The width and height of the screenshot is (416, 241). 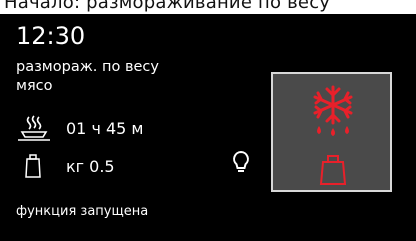 I want to click on defrost-mode-tile, so click(x=331, y=132).